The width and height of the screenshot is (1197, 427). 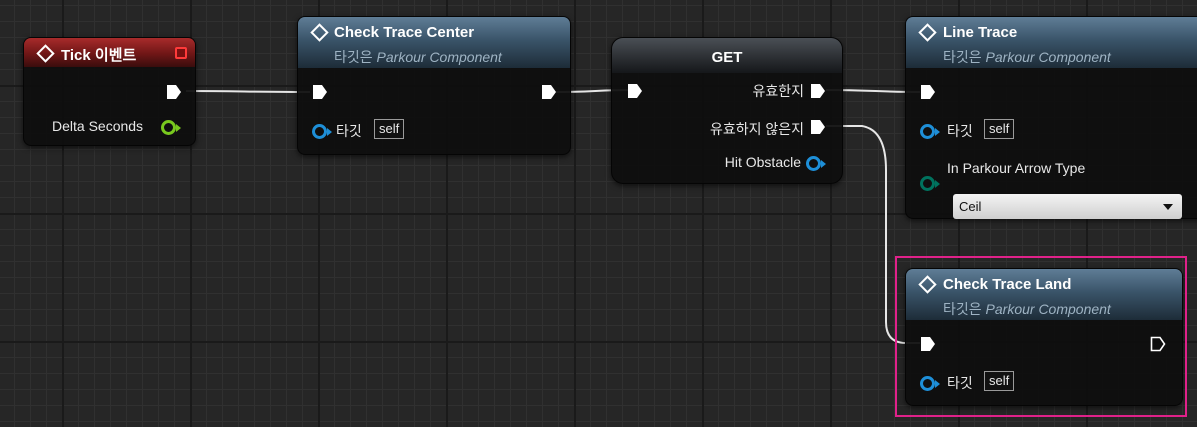 What do you see at coordinates (1168, 207) in the screenshot?
I see `chevron-down-icon` at bounding box center [1168, 207].